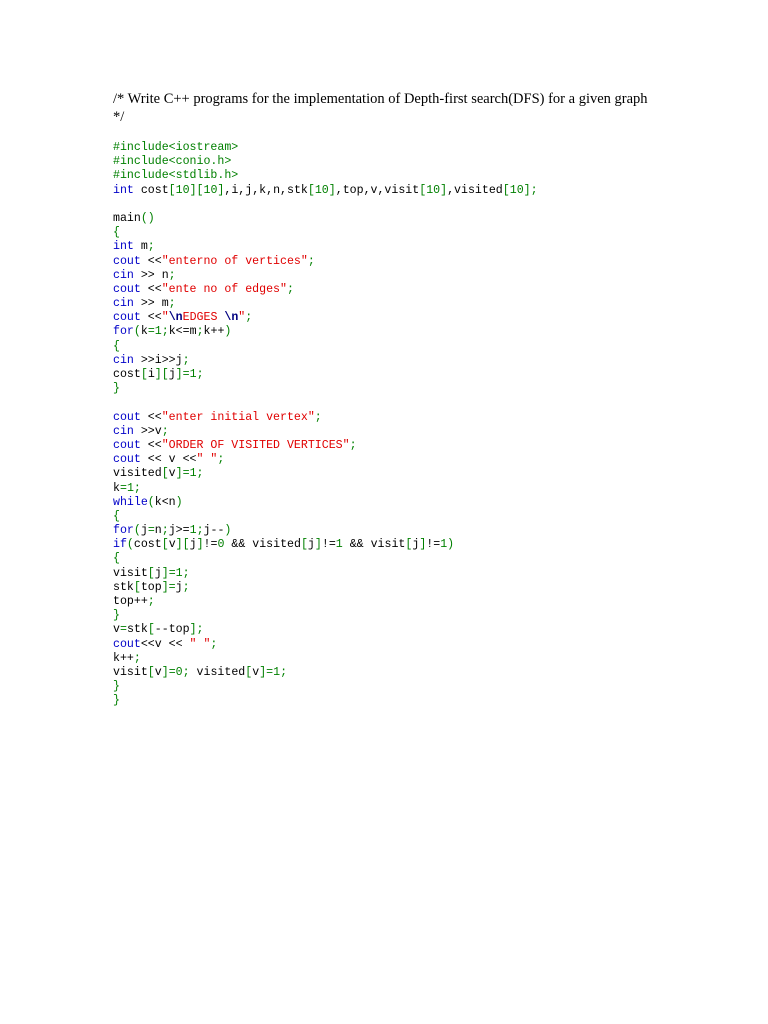 This screenshot has width=768, height=1024. What do you see at coordinates (123, 304) in the screenshot?
I see `code-token: cin` at bounding box center [123, 304].